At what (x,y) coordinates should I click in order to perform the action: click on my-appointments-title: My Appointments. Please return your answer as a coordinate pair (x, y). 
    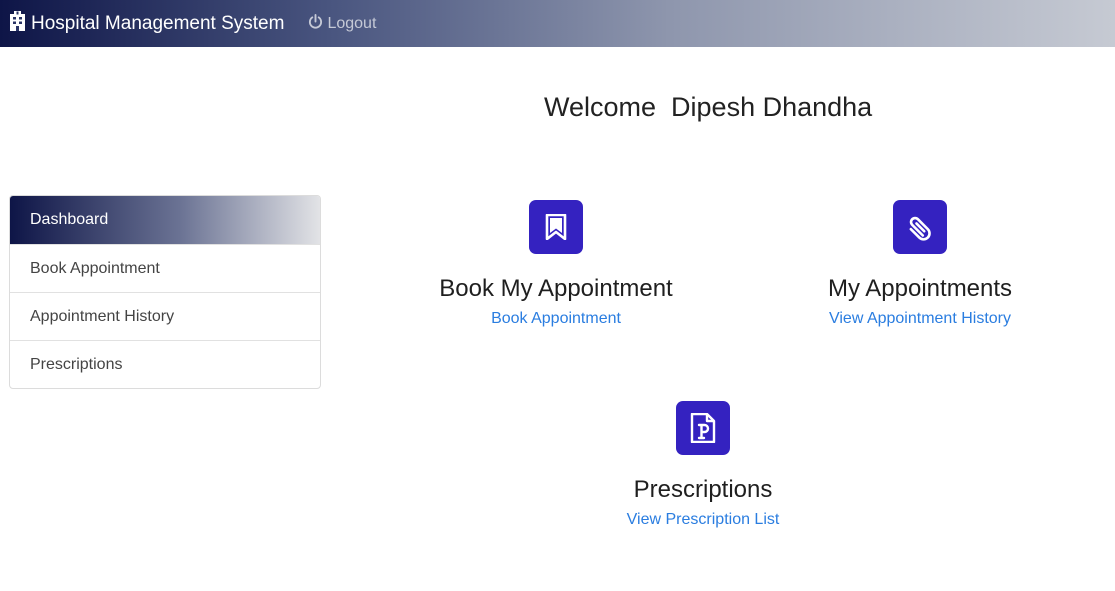
    Looking at the image, I should click on (920, 288).